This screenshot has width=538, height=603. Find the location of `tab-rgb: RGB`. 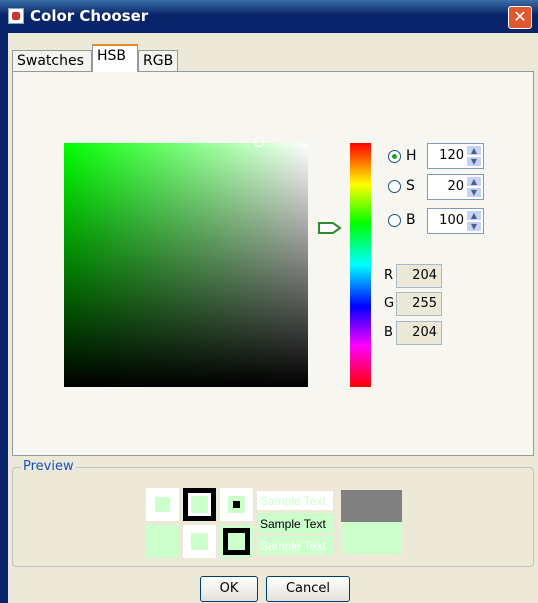

tab-rgb: RGB is located at coordinates (158, 60).